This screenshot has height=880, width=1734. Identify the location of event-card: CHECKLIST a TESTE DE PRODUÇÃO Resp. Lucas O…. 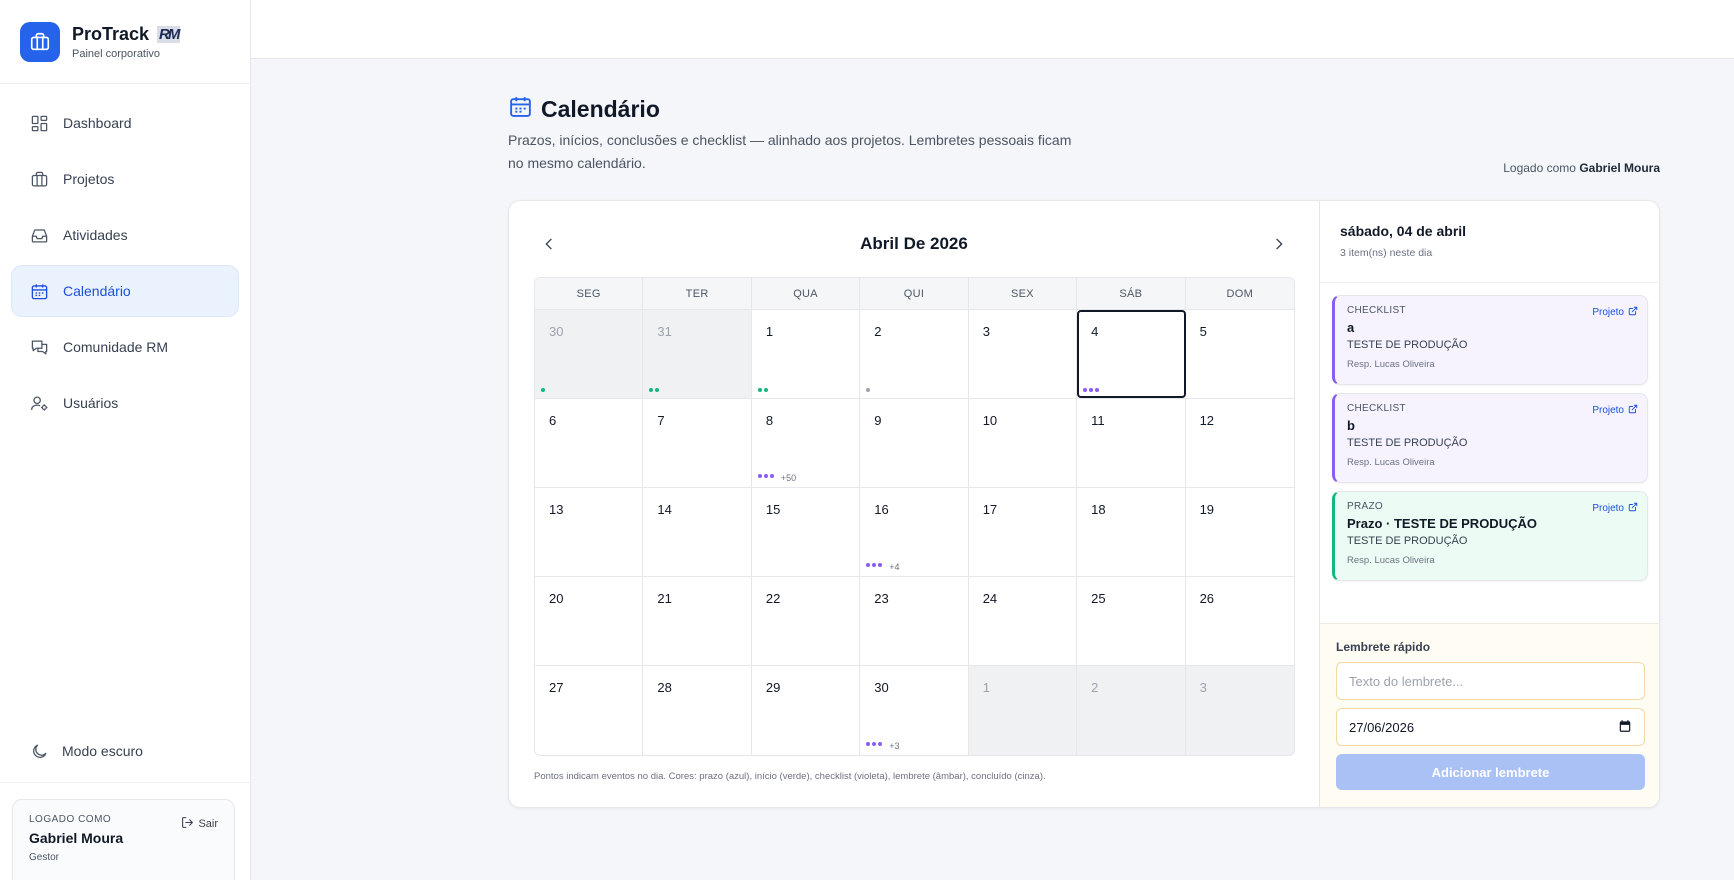
(1490, 340).